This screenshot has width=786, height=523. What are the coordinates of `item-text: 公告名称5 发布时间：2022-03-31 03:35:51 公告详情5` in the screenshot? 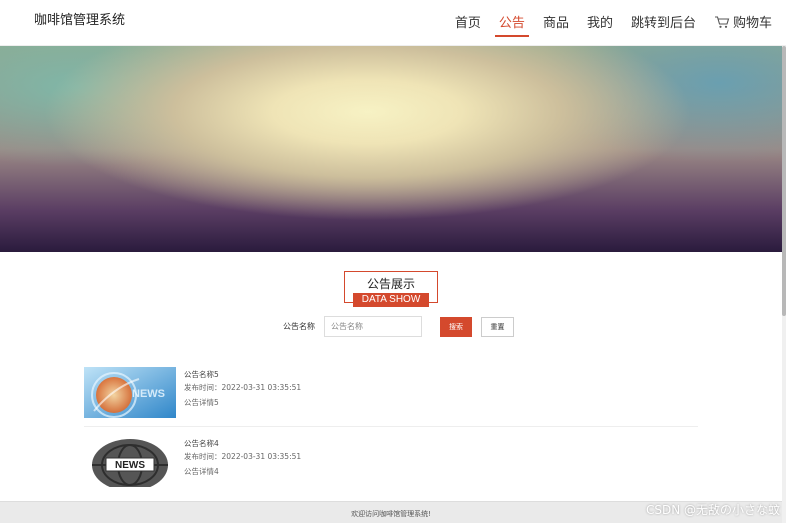 It's located at (242, 389).